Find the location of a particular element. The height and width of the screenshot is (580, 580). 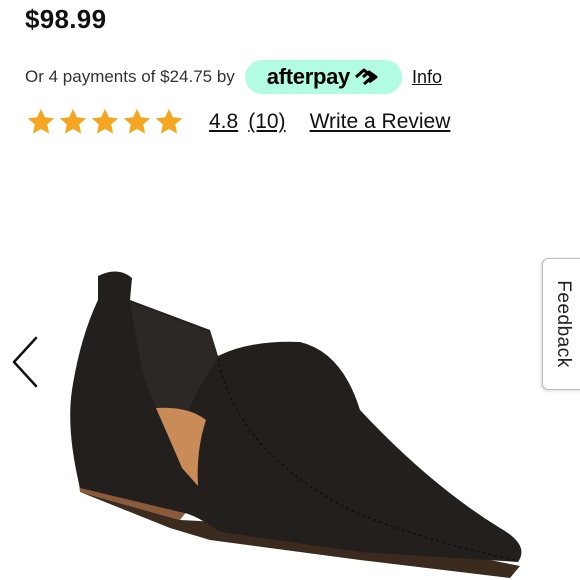

star-rating is located at coordinates (105, 122).